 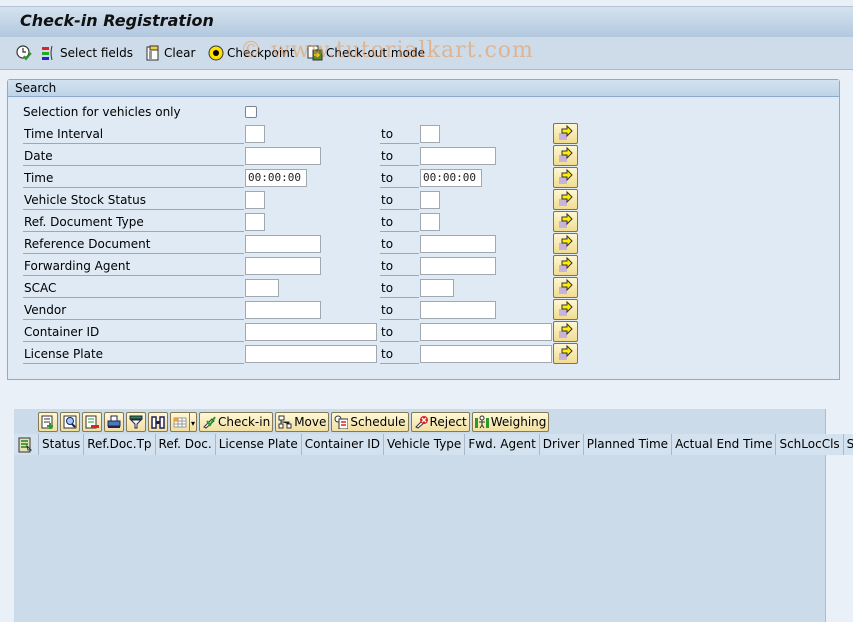 I want to click on container-id-multiple-selection-button, so click(x=565, y=331).